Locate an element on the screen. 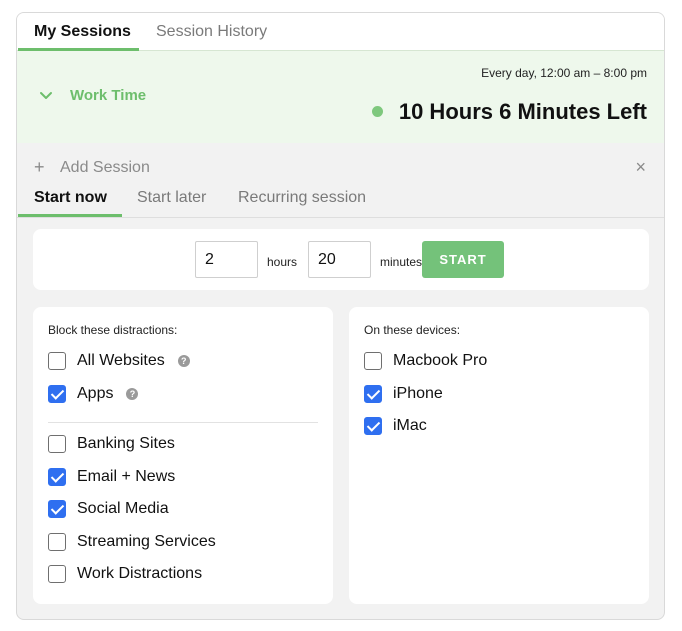  option-apps: Apps ? is located at coordinates (93, 394).